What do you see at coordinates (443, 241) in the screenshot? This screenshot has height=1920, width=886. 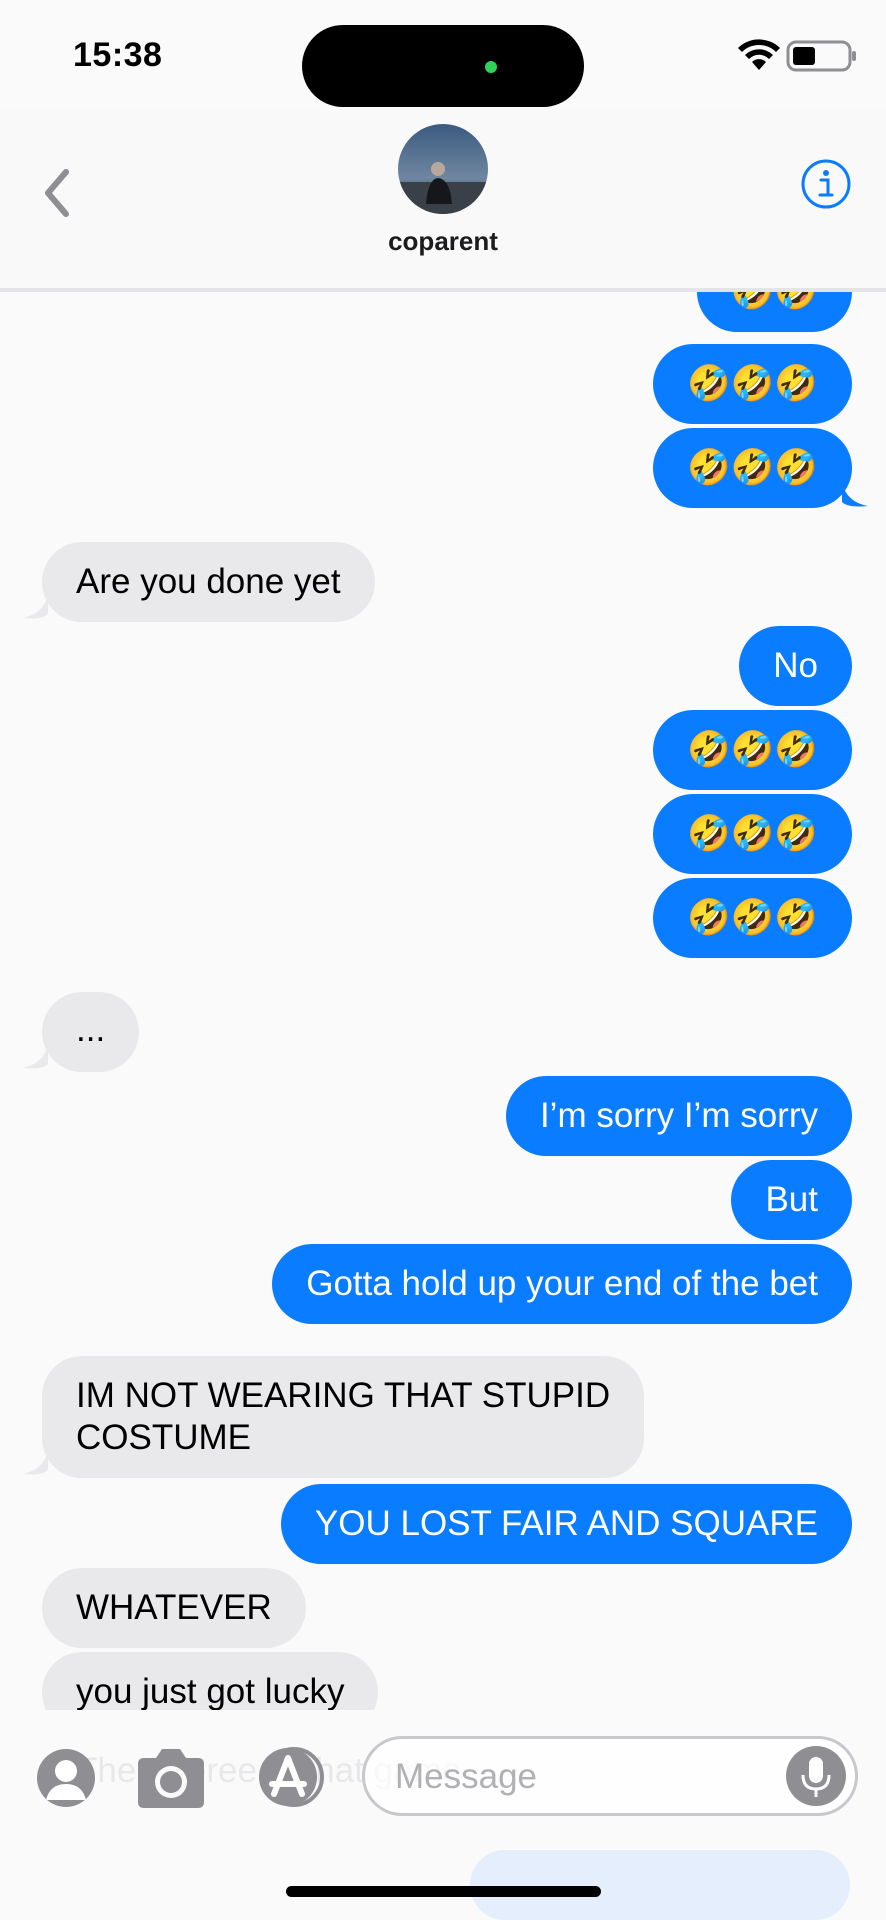 I see `contact-name: coparent` at bounding box center [443, 241].